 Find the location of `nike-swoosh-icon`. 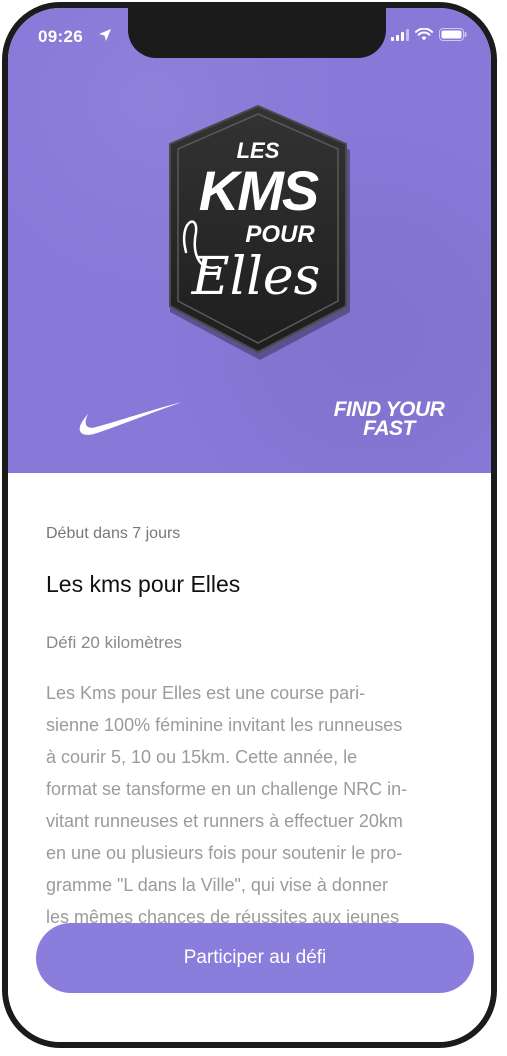

nike-swoosh-icon is located at coordinates (130, 418).